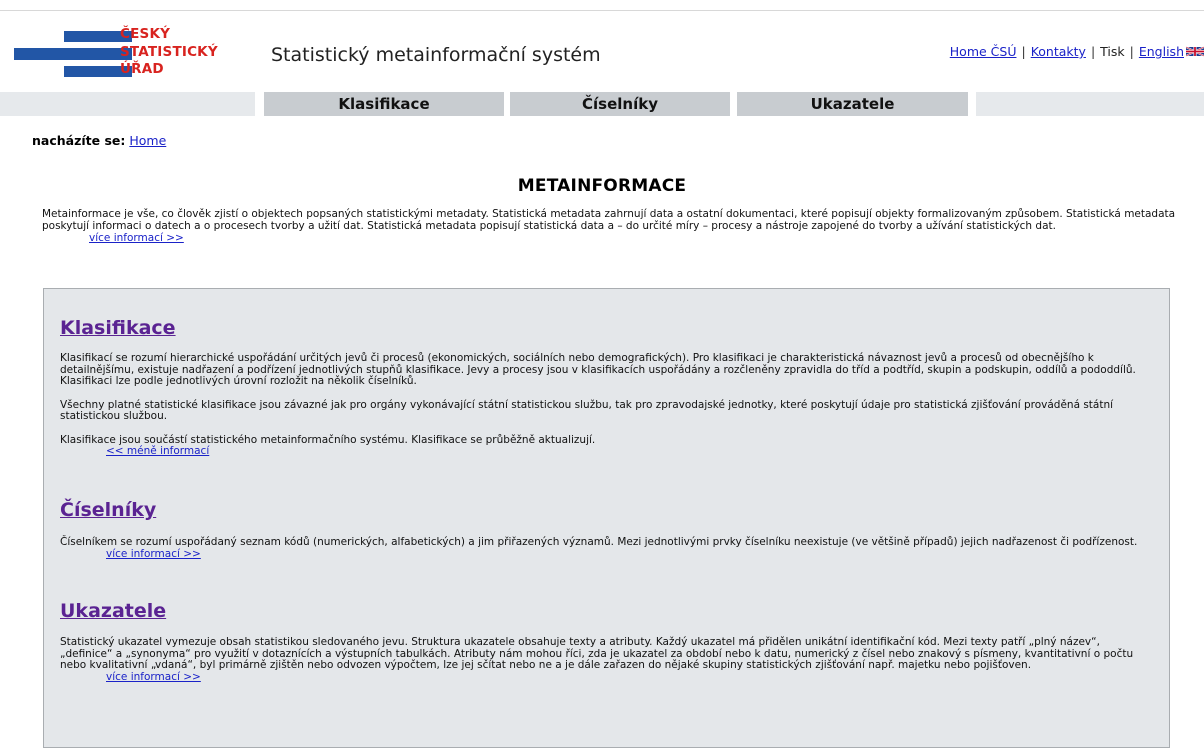  What do you see at coordinates (108, 510) in the screenshot?
I see `ciselniky-heading-link: Číselníky` at bounding box center [108, 510].